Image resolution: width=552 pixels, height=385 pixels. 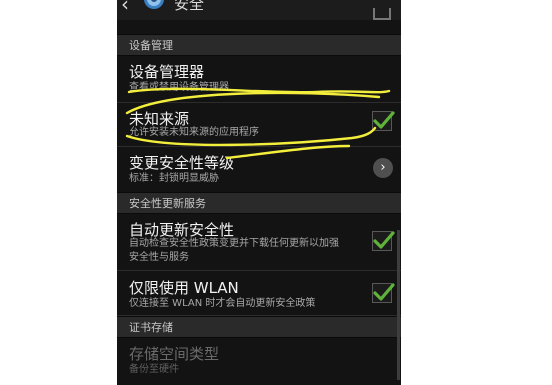 I want to click on section-security-update: 安全性更新服务, so click(x=259, y=203).